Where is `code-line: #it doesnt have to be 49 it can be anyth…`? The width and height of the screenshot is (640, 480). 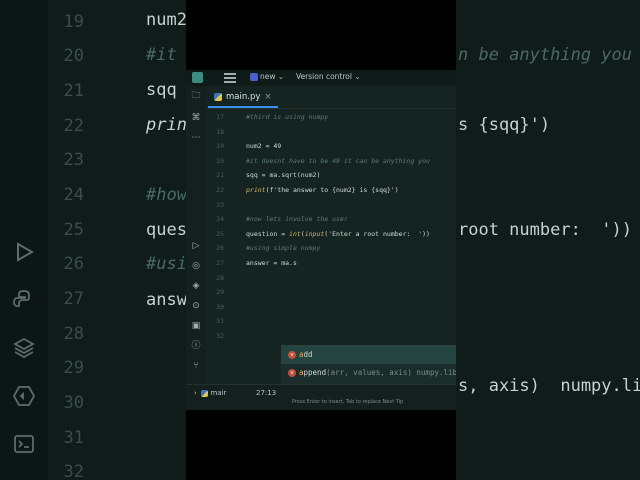
code-line: #it doesnt have to be 49 it can be anyth… is located at coordinates (338, 161).